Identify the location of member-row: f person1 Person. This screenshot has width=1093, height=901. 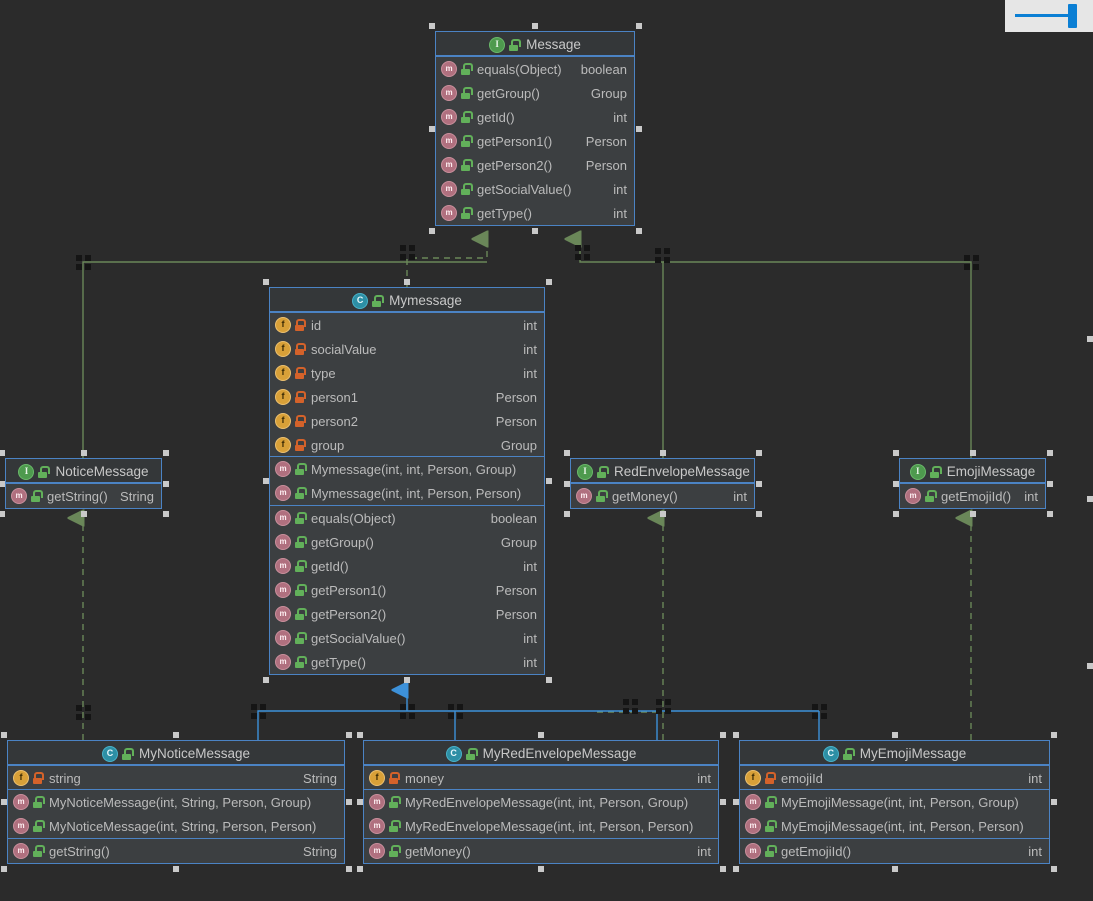
(407, 397).